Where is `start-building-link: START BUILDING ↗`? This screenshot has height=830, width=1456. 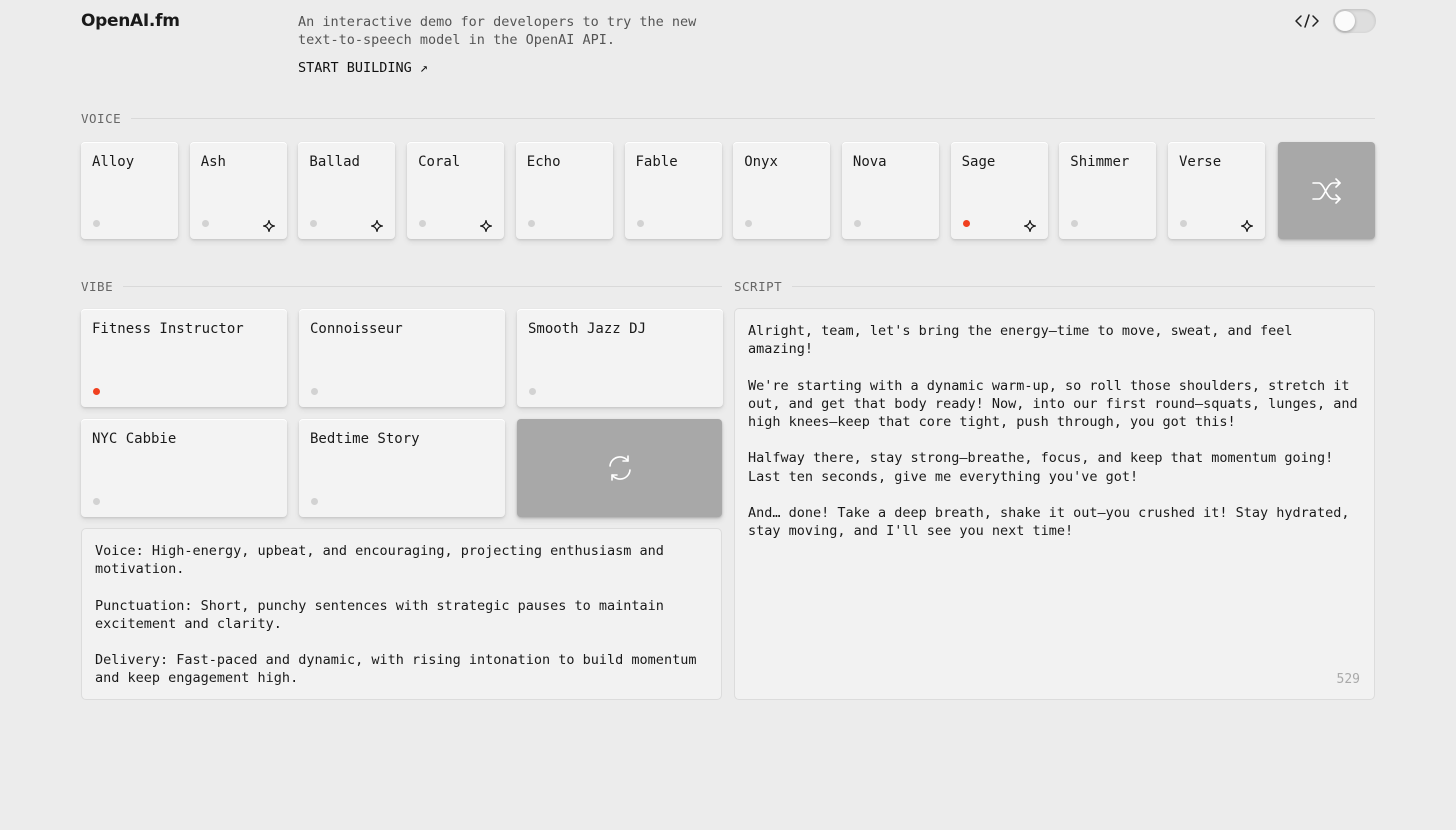
start-building-link: START BUILDING ↗ is located at coordinates (363, 68).